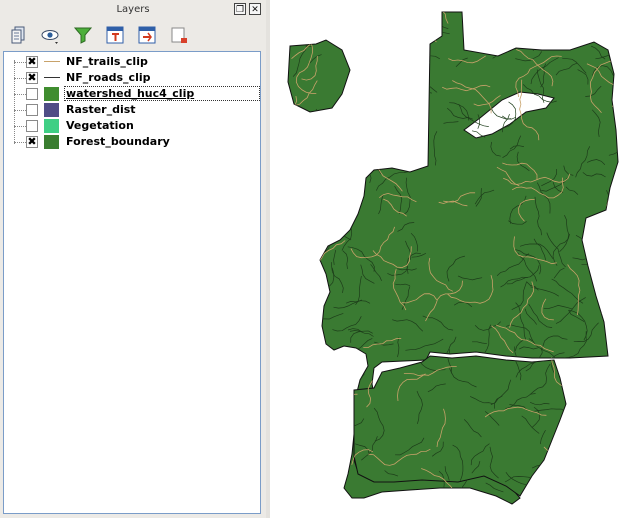 The height and width of the screenshot is (518, 640). Describe the element at coordinates (132, 78) in the screenshot. I see `layer-row: ✖ NF_roads_clip` at that location.